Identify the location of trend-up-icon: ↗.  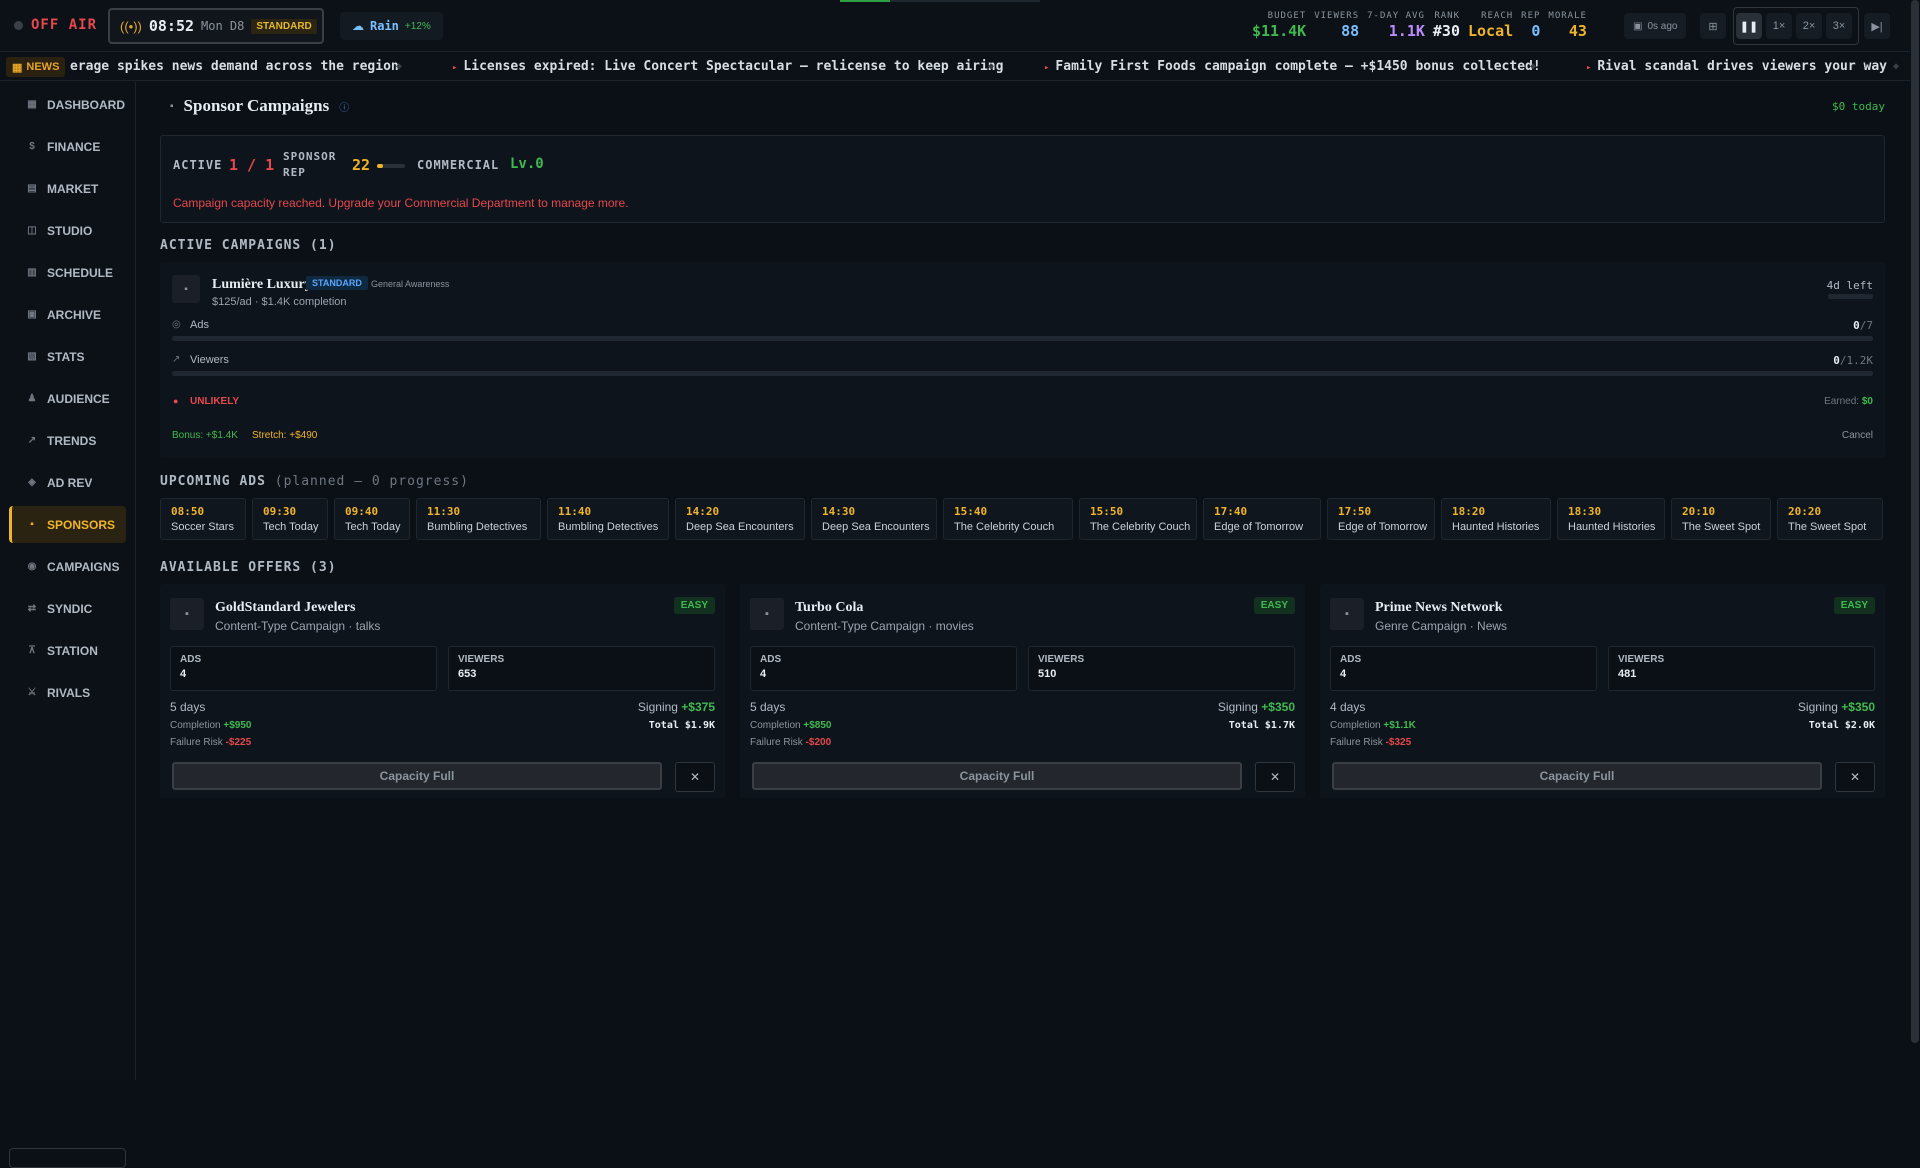
(176, 359).